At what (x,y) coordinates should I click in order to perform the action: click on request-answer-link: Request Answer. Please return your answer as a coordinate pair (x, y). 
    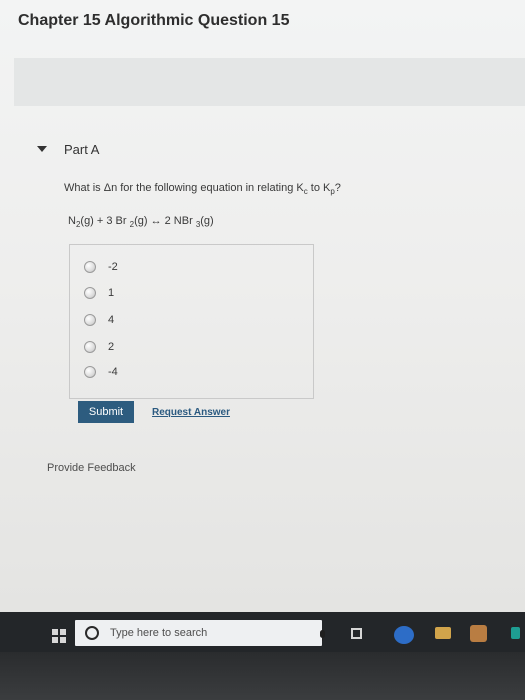
    Looking at the image, I should click on (191, 412).